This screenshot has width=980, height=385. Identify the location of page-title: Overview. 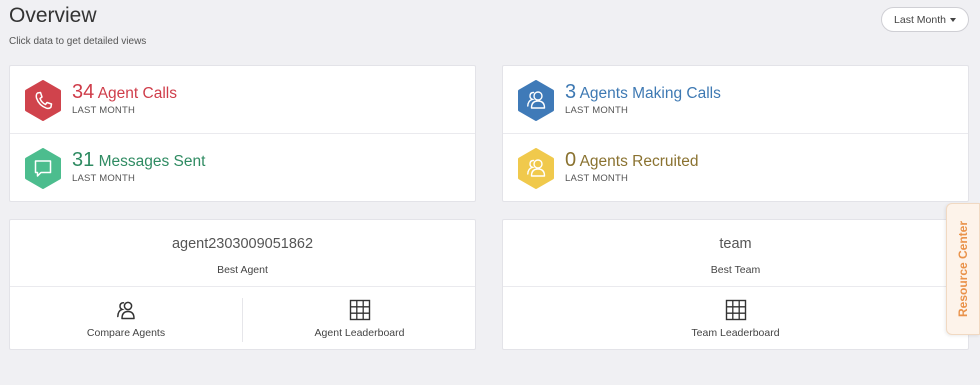
(53, 15).